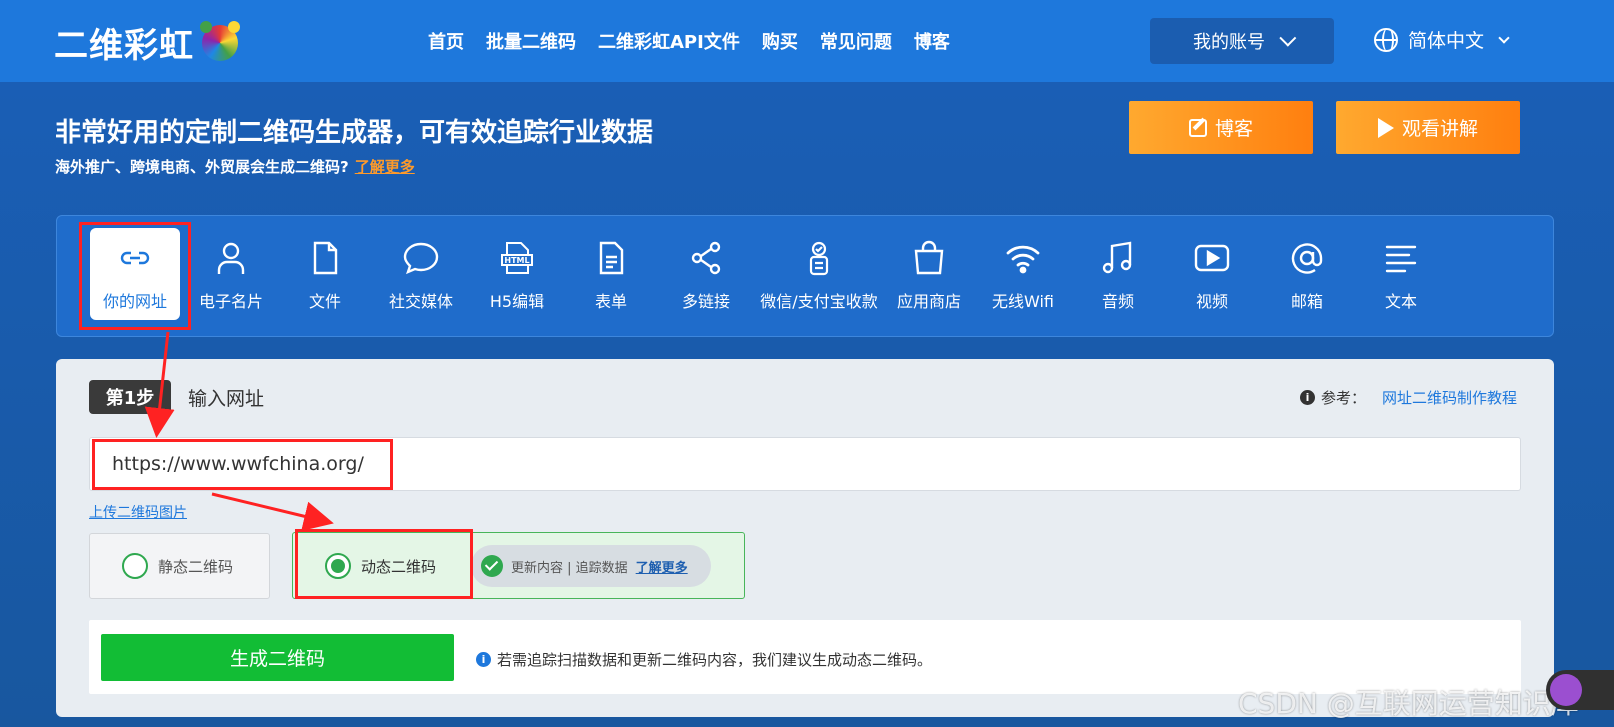 Image resolution: width=1614 pixels, height=727 pixels. What do you see at coordinates (325, 258) in the screenshot?
I see `file-icon` at bounding box center [325, 258].